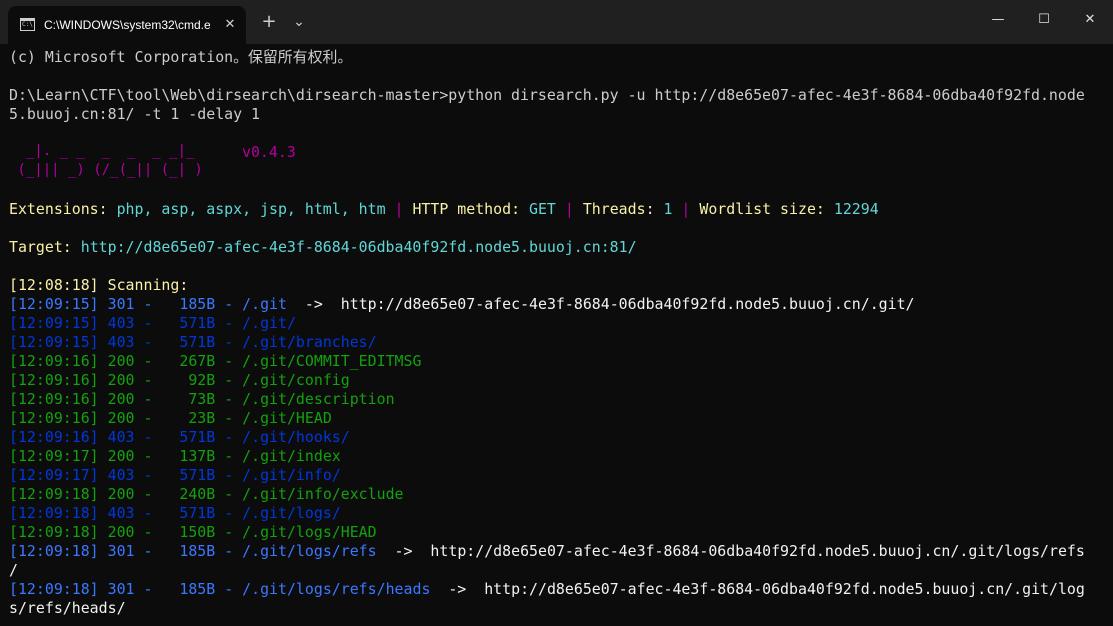  I want to click on result-size: 150B, so click(197, 532).